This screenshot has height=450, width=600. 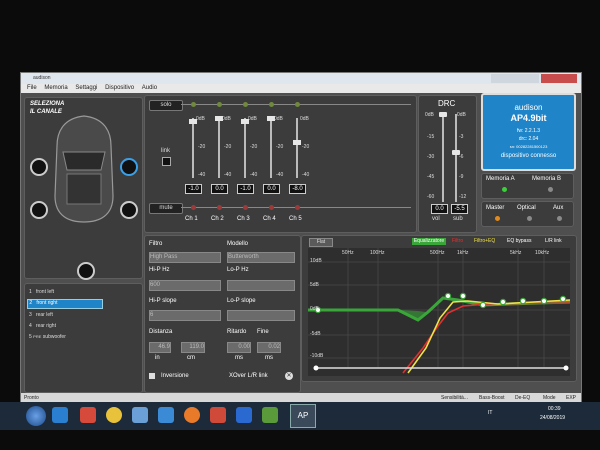 What do you see at coordinates (516, 253) in the screenshot?
I see `eq-x-label-4: 5kHz` at bounding box center [516, 253].